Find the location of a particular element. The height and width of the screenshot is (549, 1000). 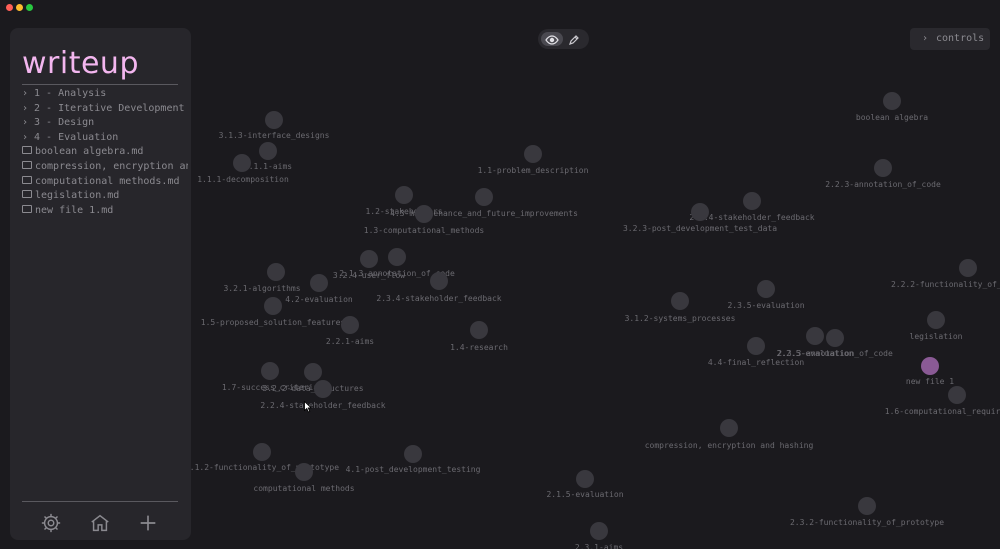

new-file-button is located at coordinates (148, 523).